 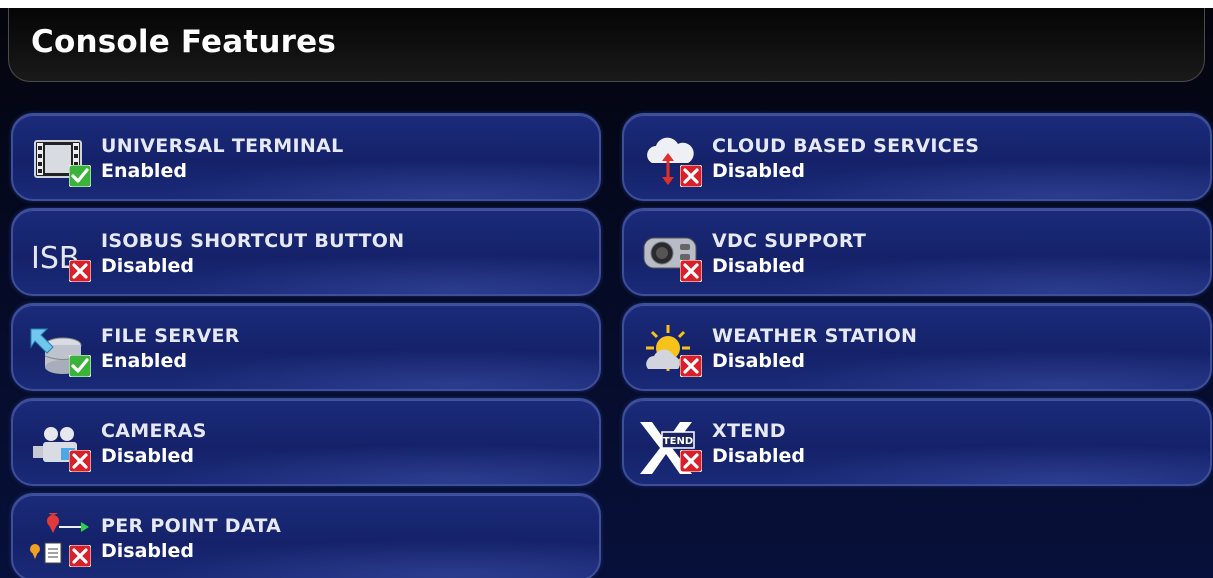 What do you see at coordinates (59, 256) in the screenshot?
I see `isobus-shortcut-icon: ISB` at bounding box center [59, 256].